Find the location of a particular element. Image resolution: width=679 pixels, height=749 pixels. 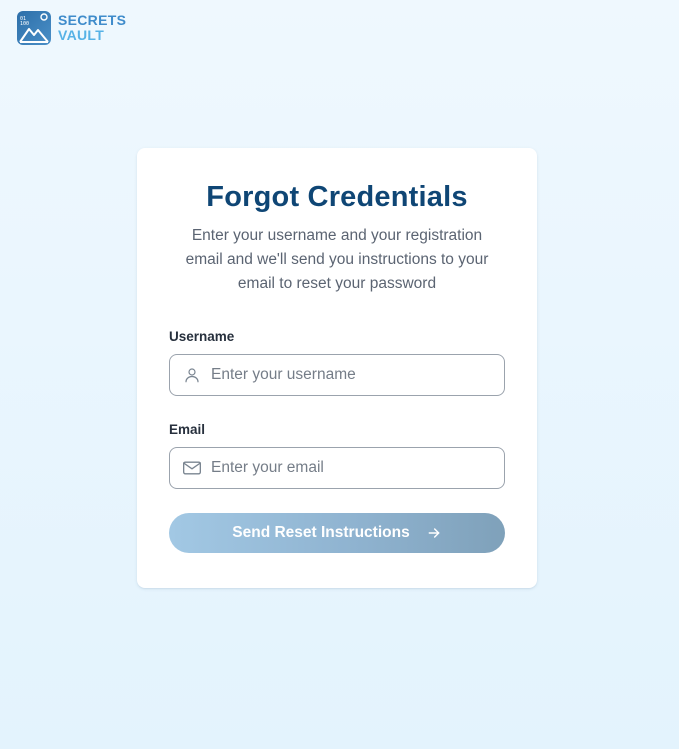

brand-name: SECRETS VAULT is located at coordinates (92, 28).